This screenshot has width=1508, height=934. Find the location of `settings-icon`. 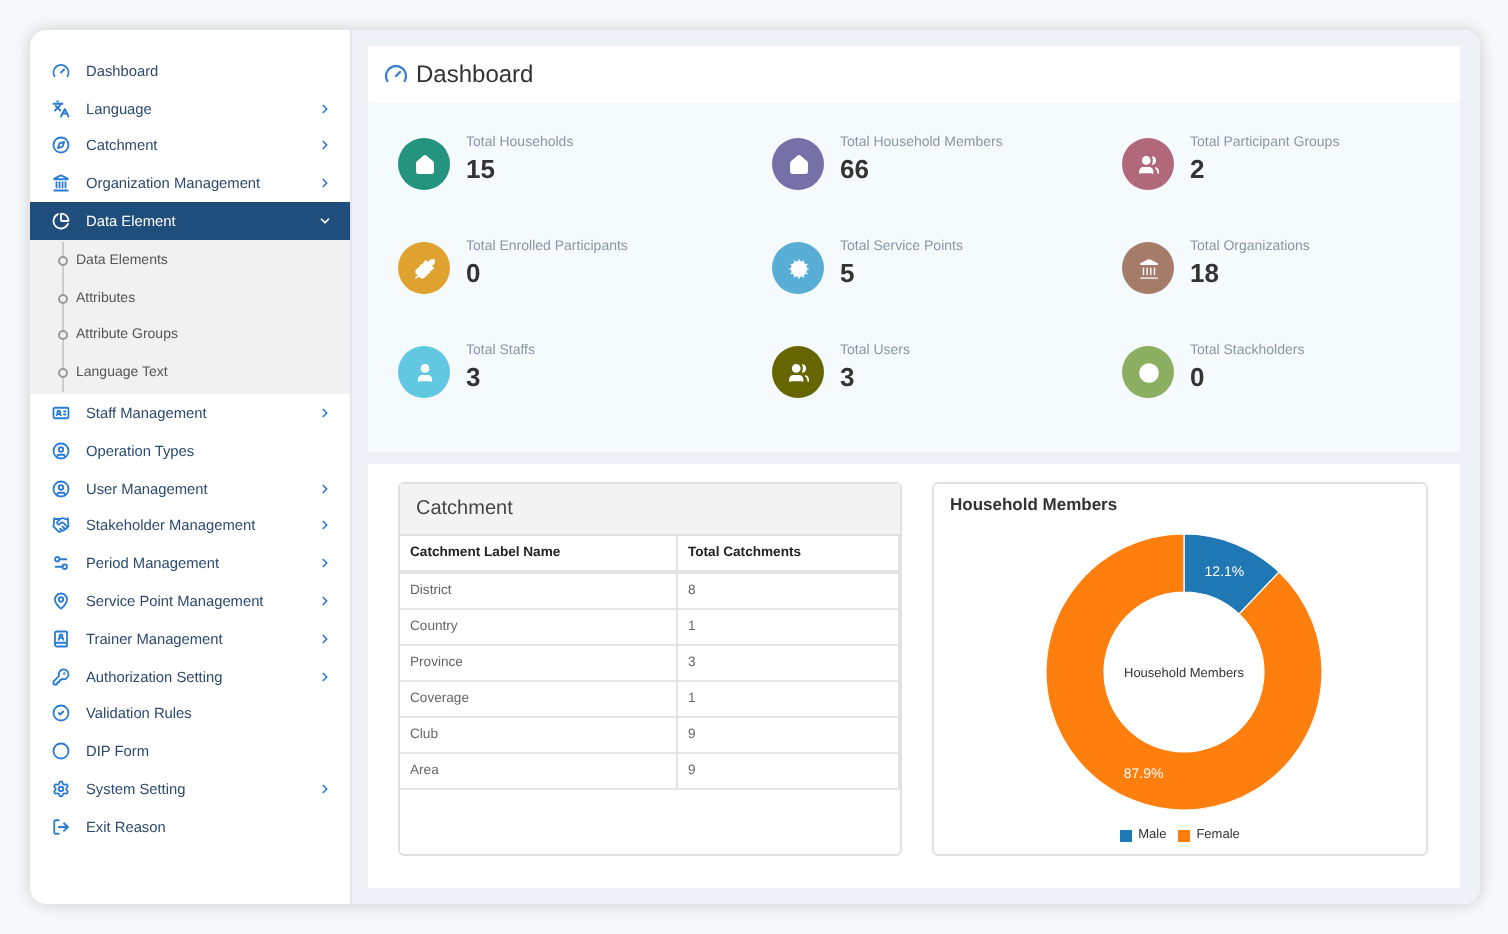

settings-icon is located at coordinates (61, 789).